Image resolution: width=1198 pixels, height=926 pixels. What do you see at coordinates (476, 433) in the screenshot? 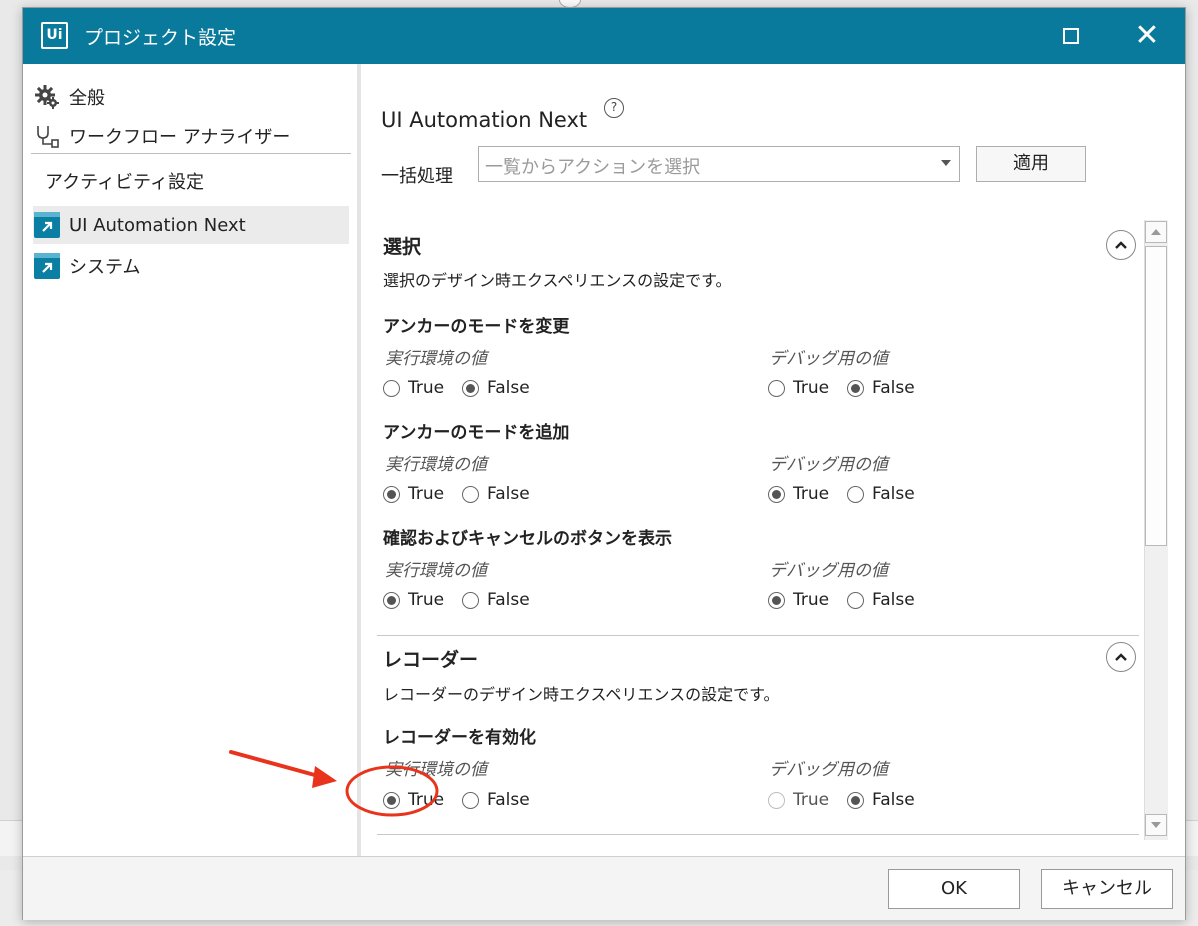
I see `setting-name-add-anchor-mode: アンカーのモードを追加` at bounding box center [476, 433].